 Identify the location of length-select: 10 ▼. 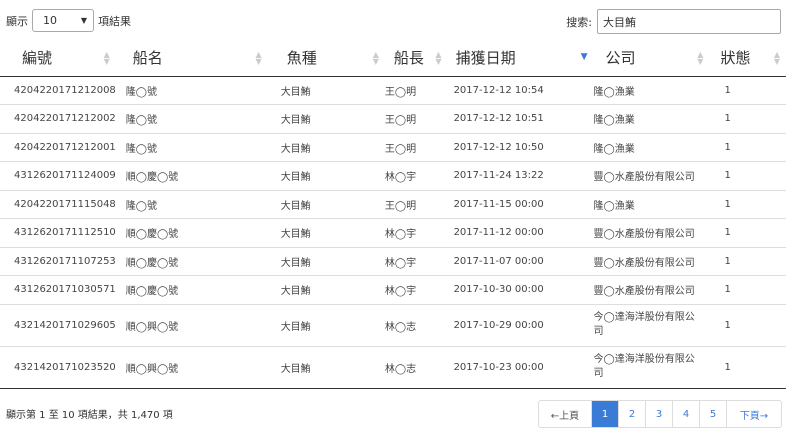
(63, 20).